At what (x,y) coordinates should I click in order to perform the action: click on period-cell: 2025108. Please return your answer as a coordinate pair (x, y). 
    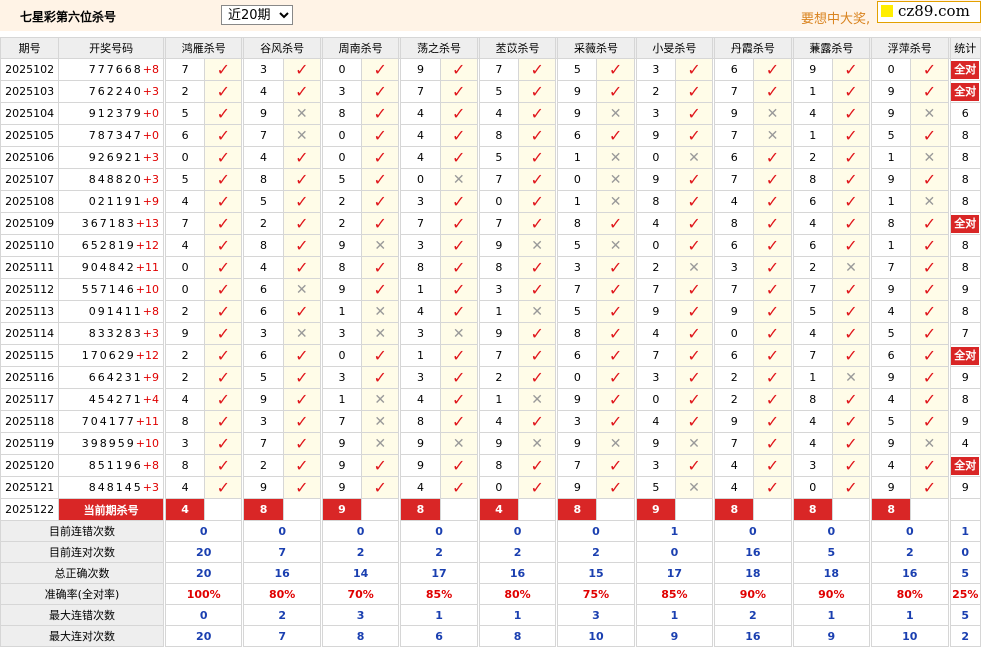
    Looking at the image, I should click on (30, 201).